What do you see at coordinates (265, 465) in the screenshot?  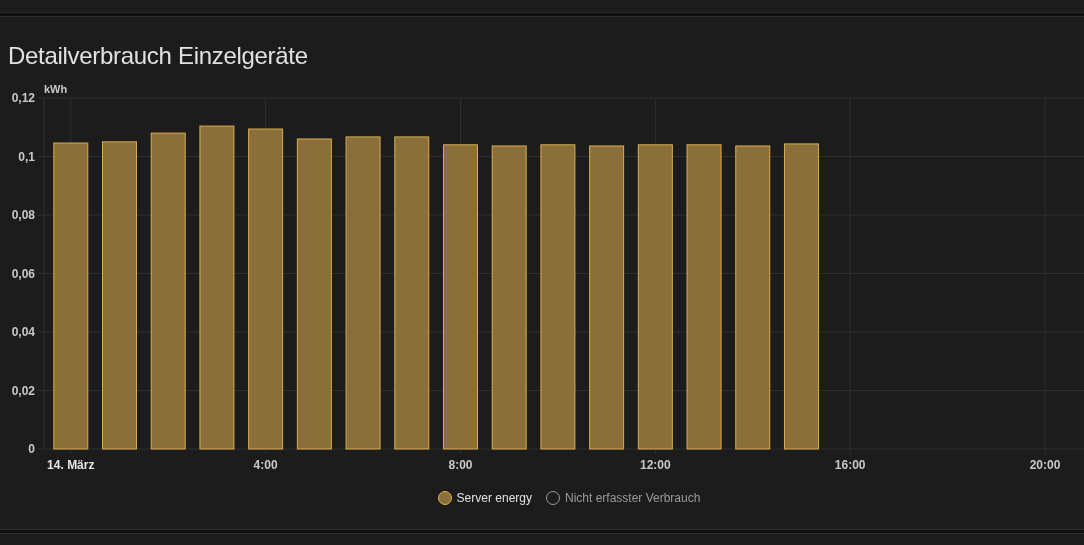 I see `x-tick-label: 4:00` at bounding box center [265, 465].